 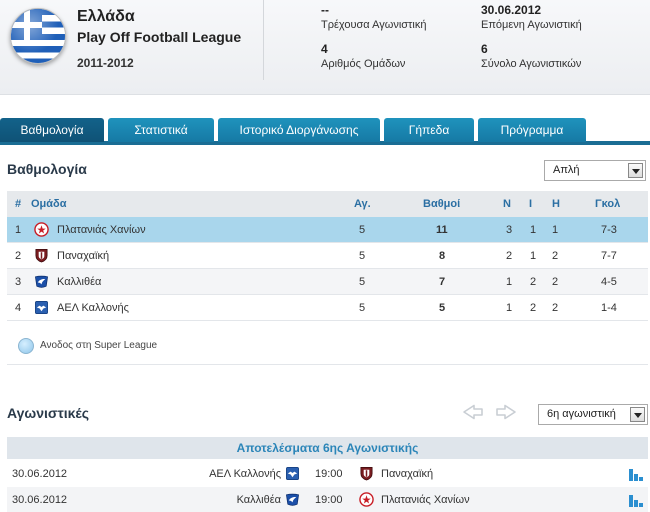 I want to click on table-row: 1 Πλατανιάς Χανίων 5 11 3 1 1 7-3, so click(x=327, y=230).